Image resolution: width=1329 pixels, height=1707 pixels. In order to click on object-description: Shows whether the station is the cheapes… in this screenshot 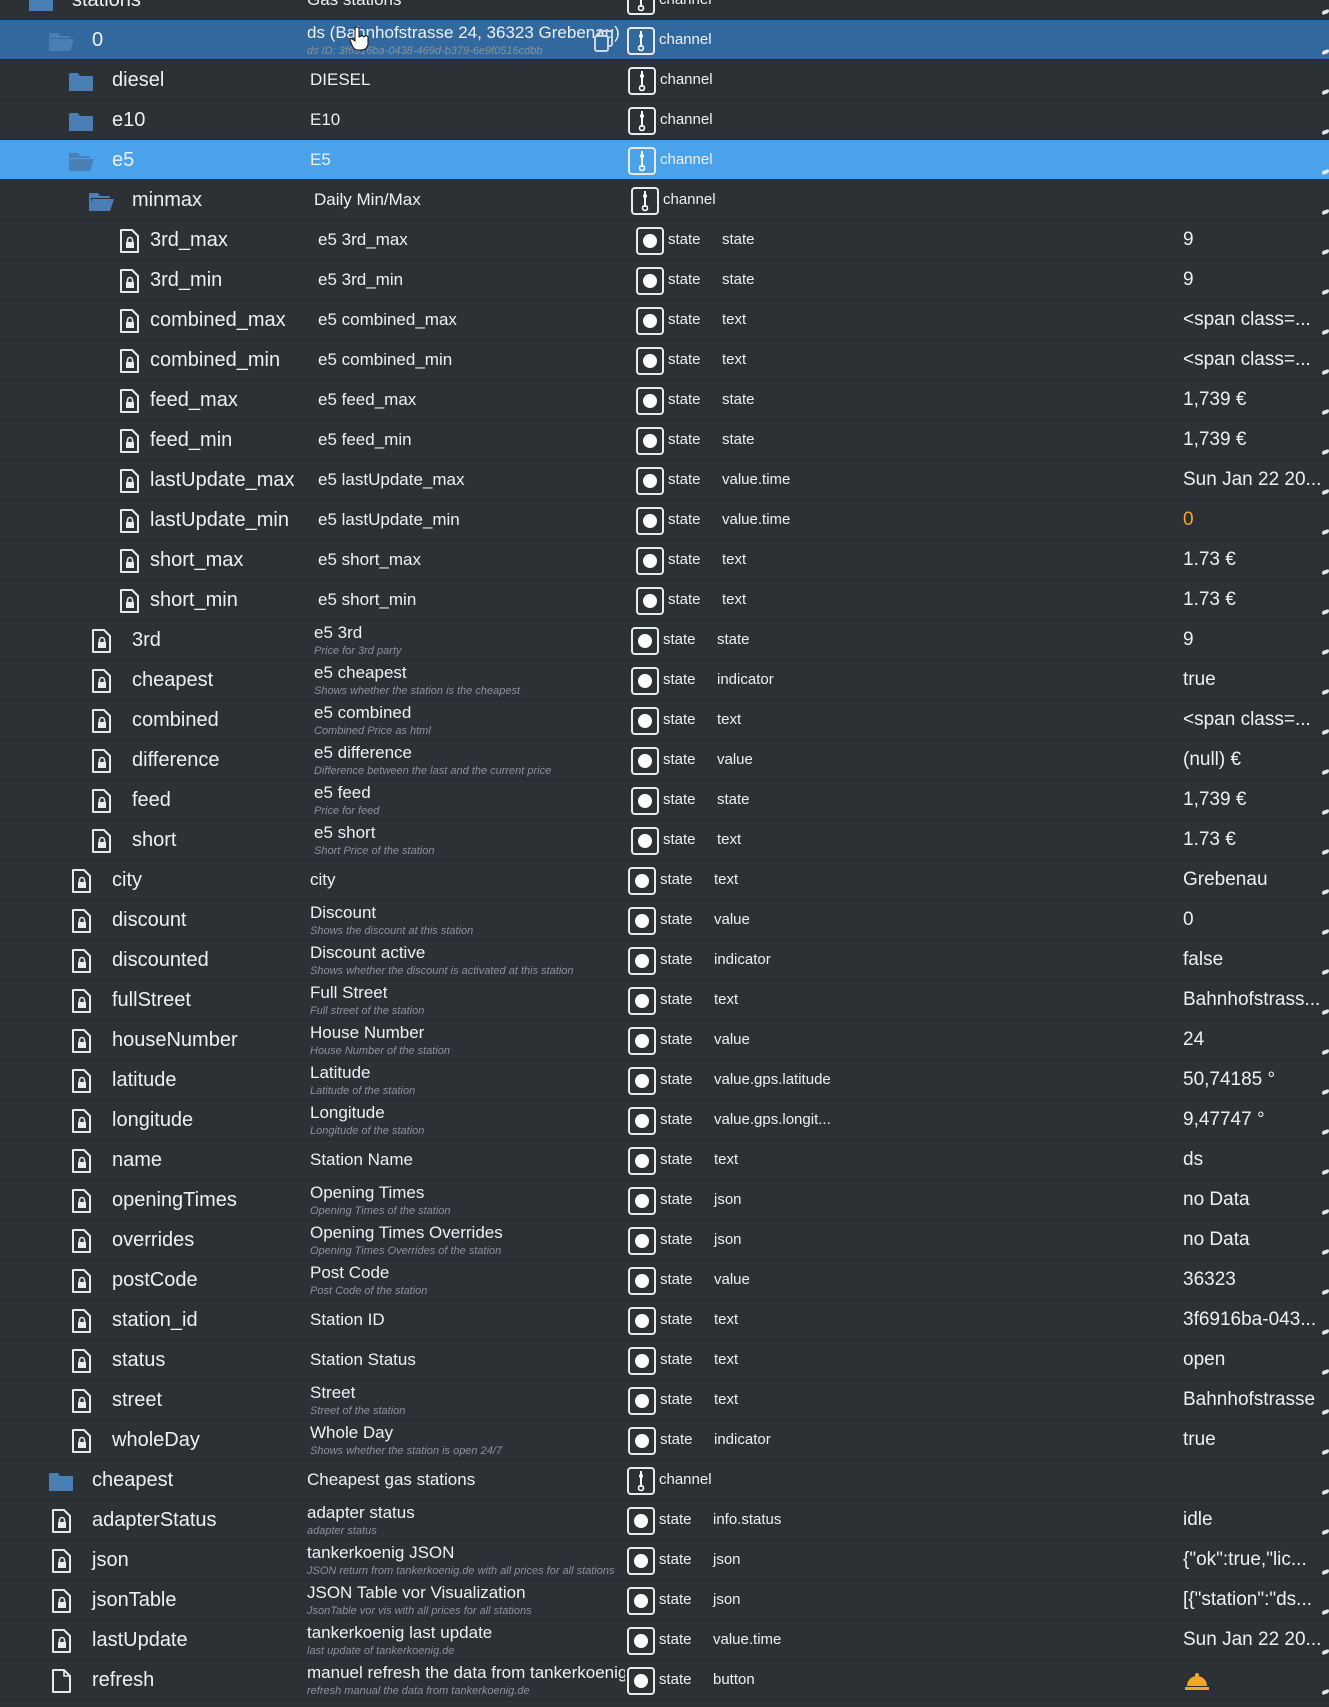, I will do `click(417, 691)`.